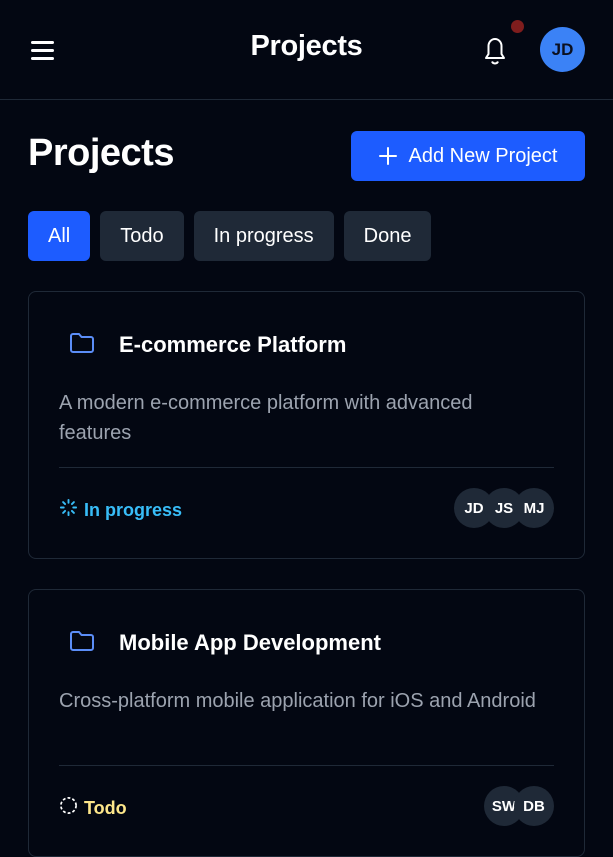  I want to click on member-avatars: JD JS MJ, so click(504, 508).